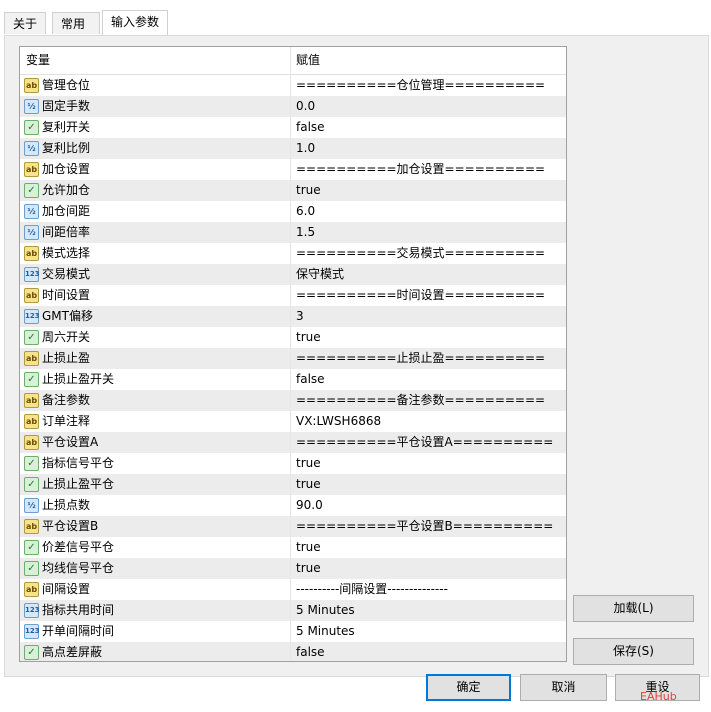 This screenshot has height=712, width=711. What do you see at coordinates (633, 651) in the screenshot?
I see `save-button: 保存(S)` at bounding box center [633, 651].